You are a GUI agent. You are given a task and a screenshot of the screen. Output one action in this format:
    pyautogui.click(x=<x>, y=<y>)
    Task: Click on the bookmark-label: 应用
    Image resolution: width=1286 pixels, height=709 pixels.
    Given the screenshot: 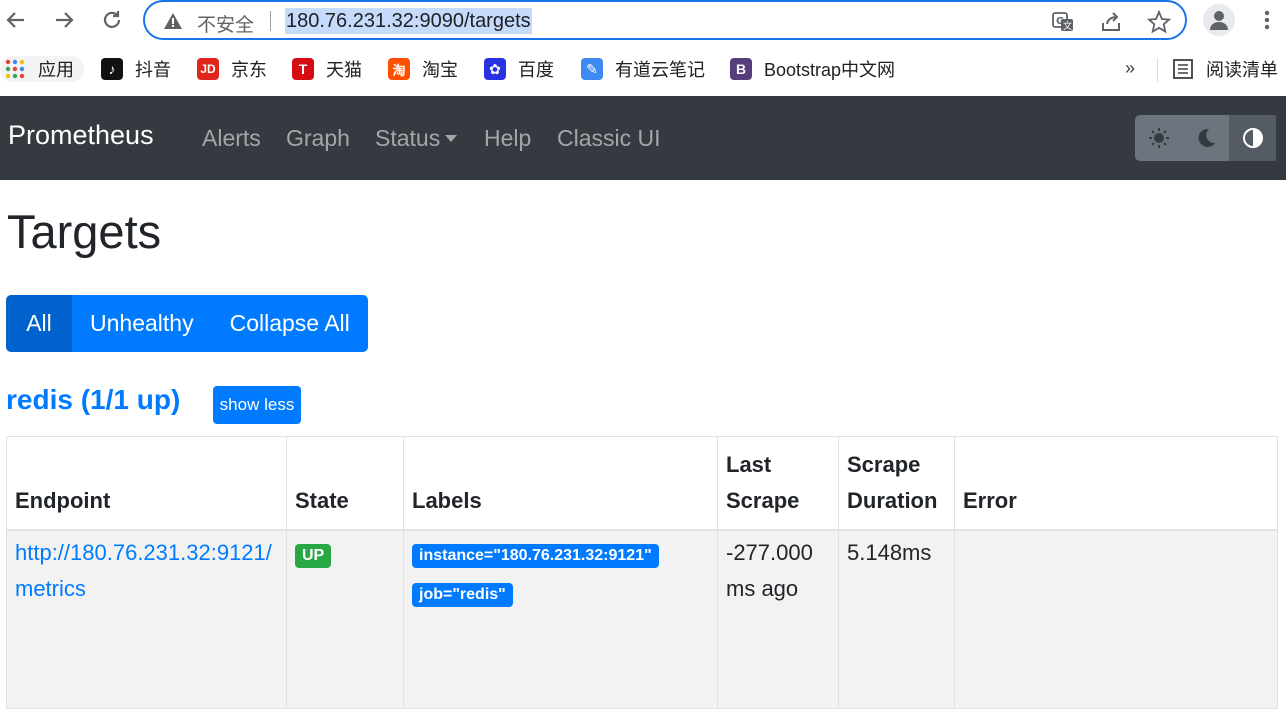 What is the action you would take?
    pyautogui.click(x=56, y=70)
    